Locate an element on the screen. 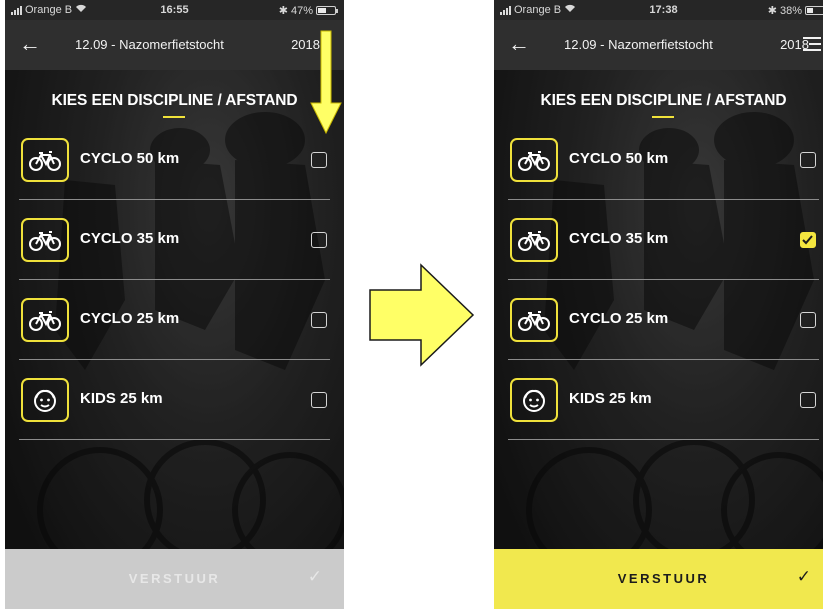 This screenshot has width=823, height=609. status-bar: Orange B 17:38 ✱ 38% is located at coordinates (658, 10).